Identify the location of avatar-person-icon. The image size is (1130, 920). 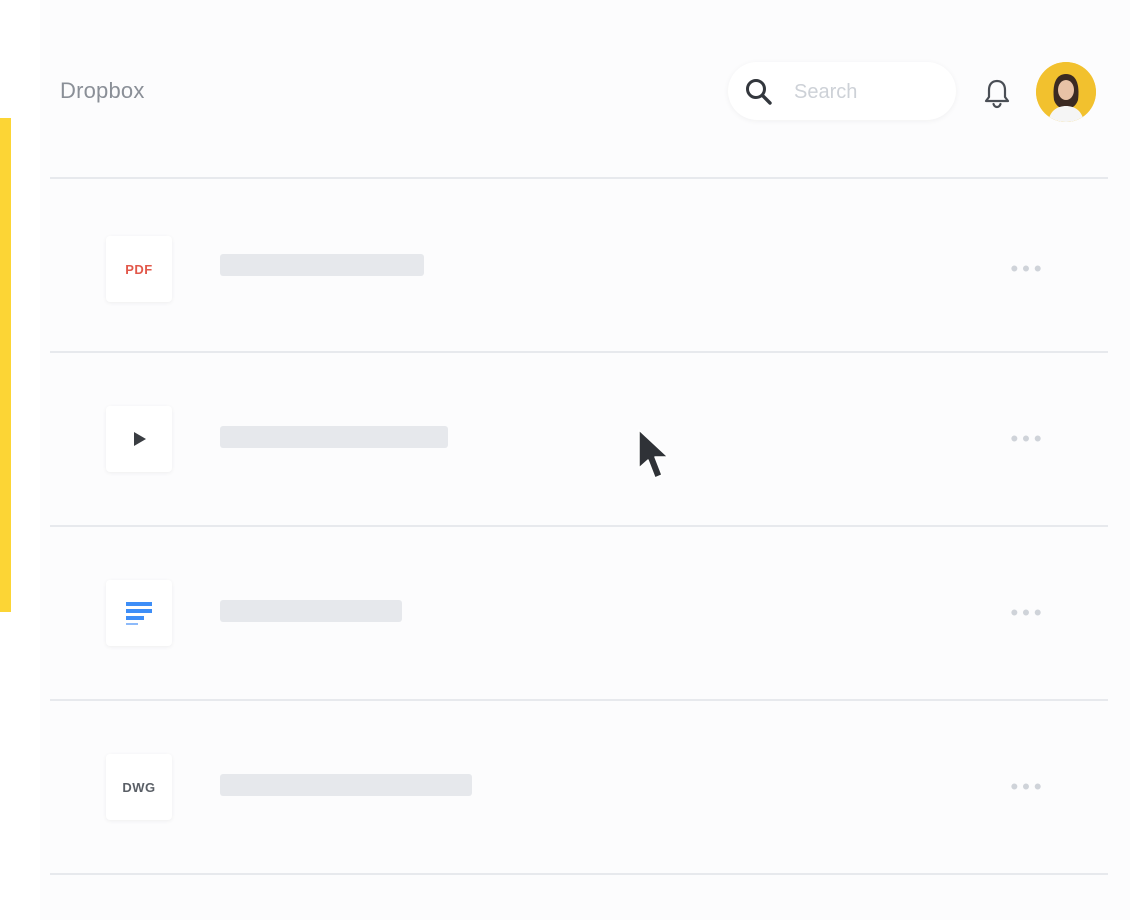
(1066, 92).